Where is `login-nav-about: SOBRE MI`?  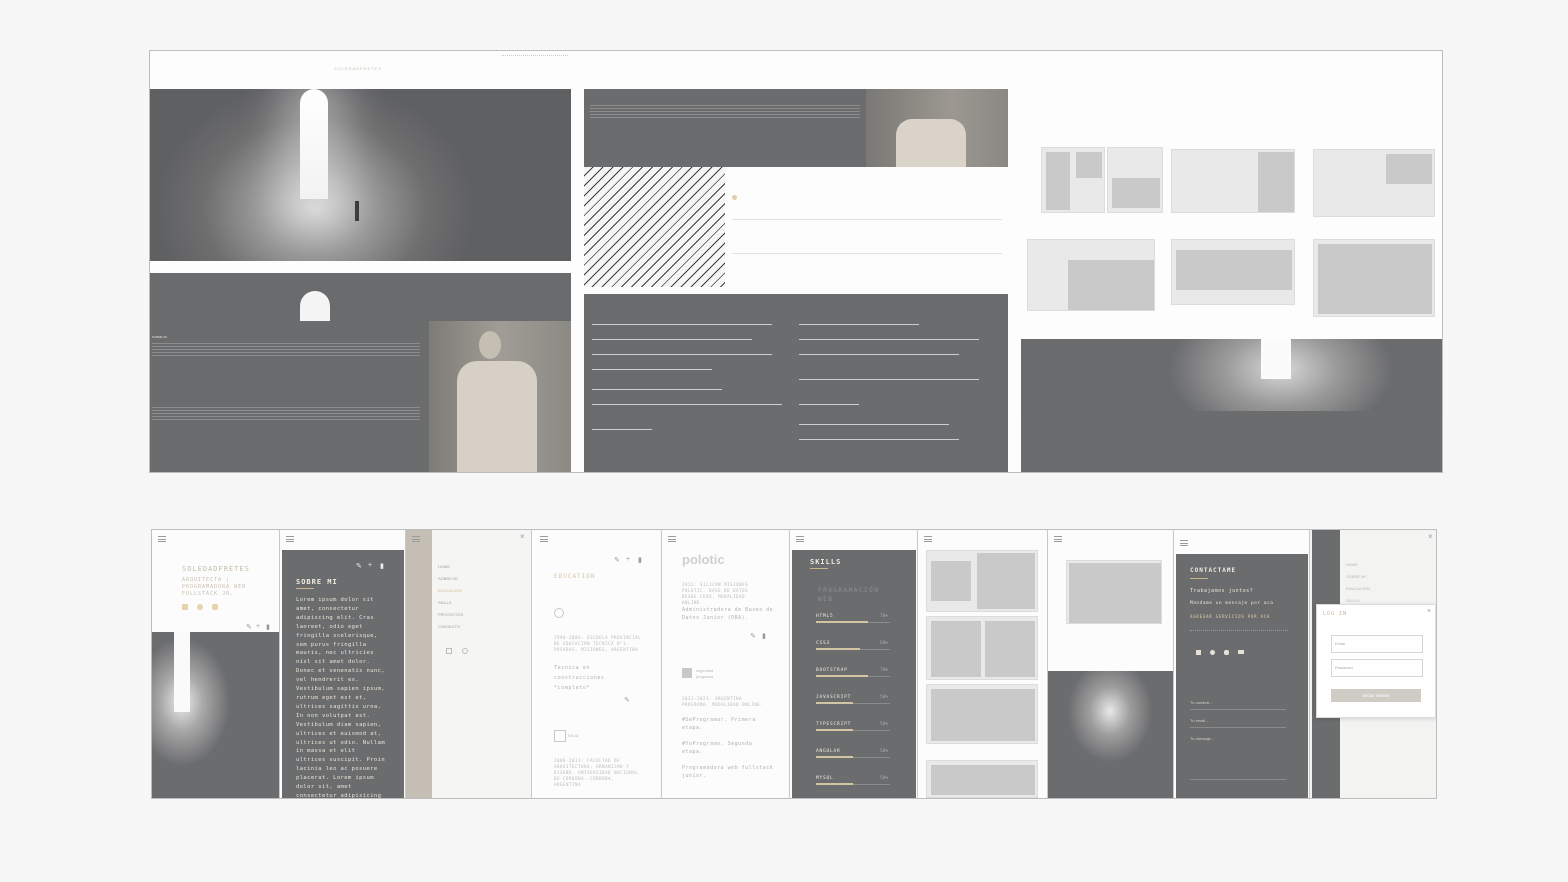
login-nav-about: SOBRE MI is located at coordinates (1356, 576).